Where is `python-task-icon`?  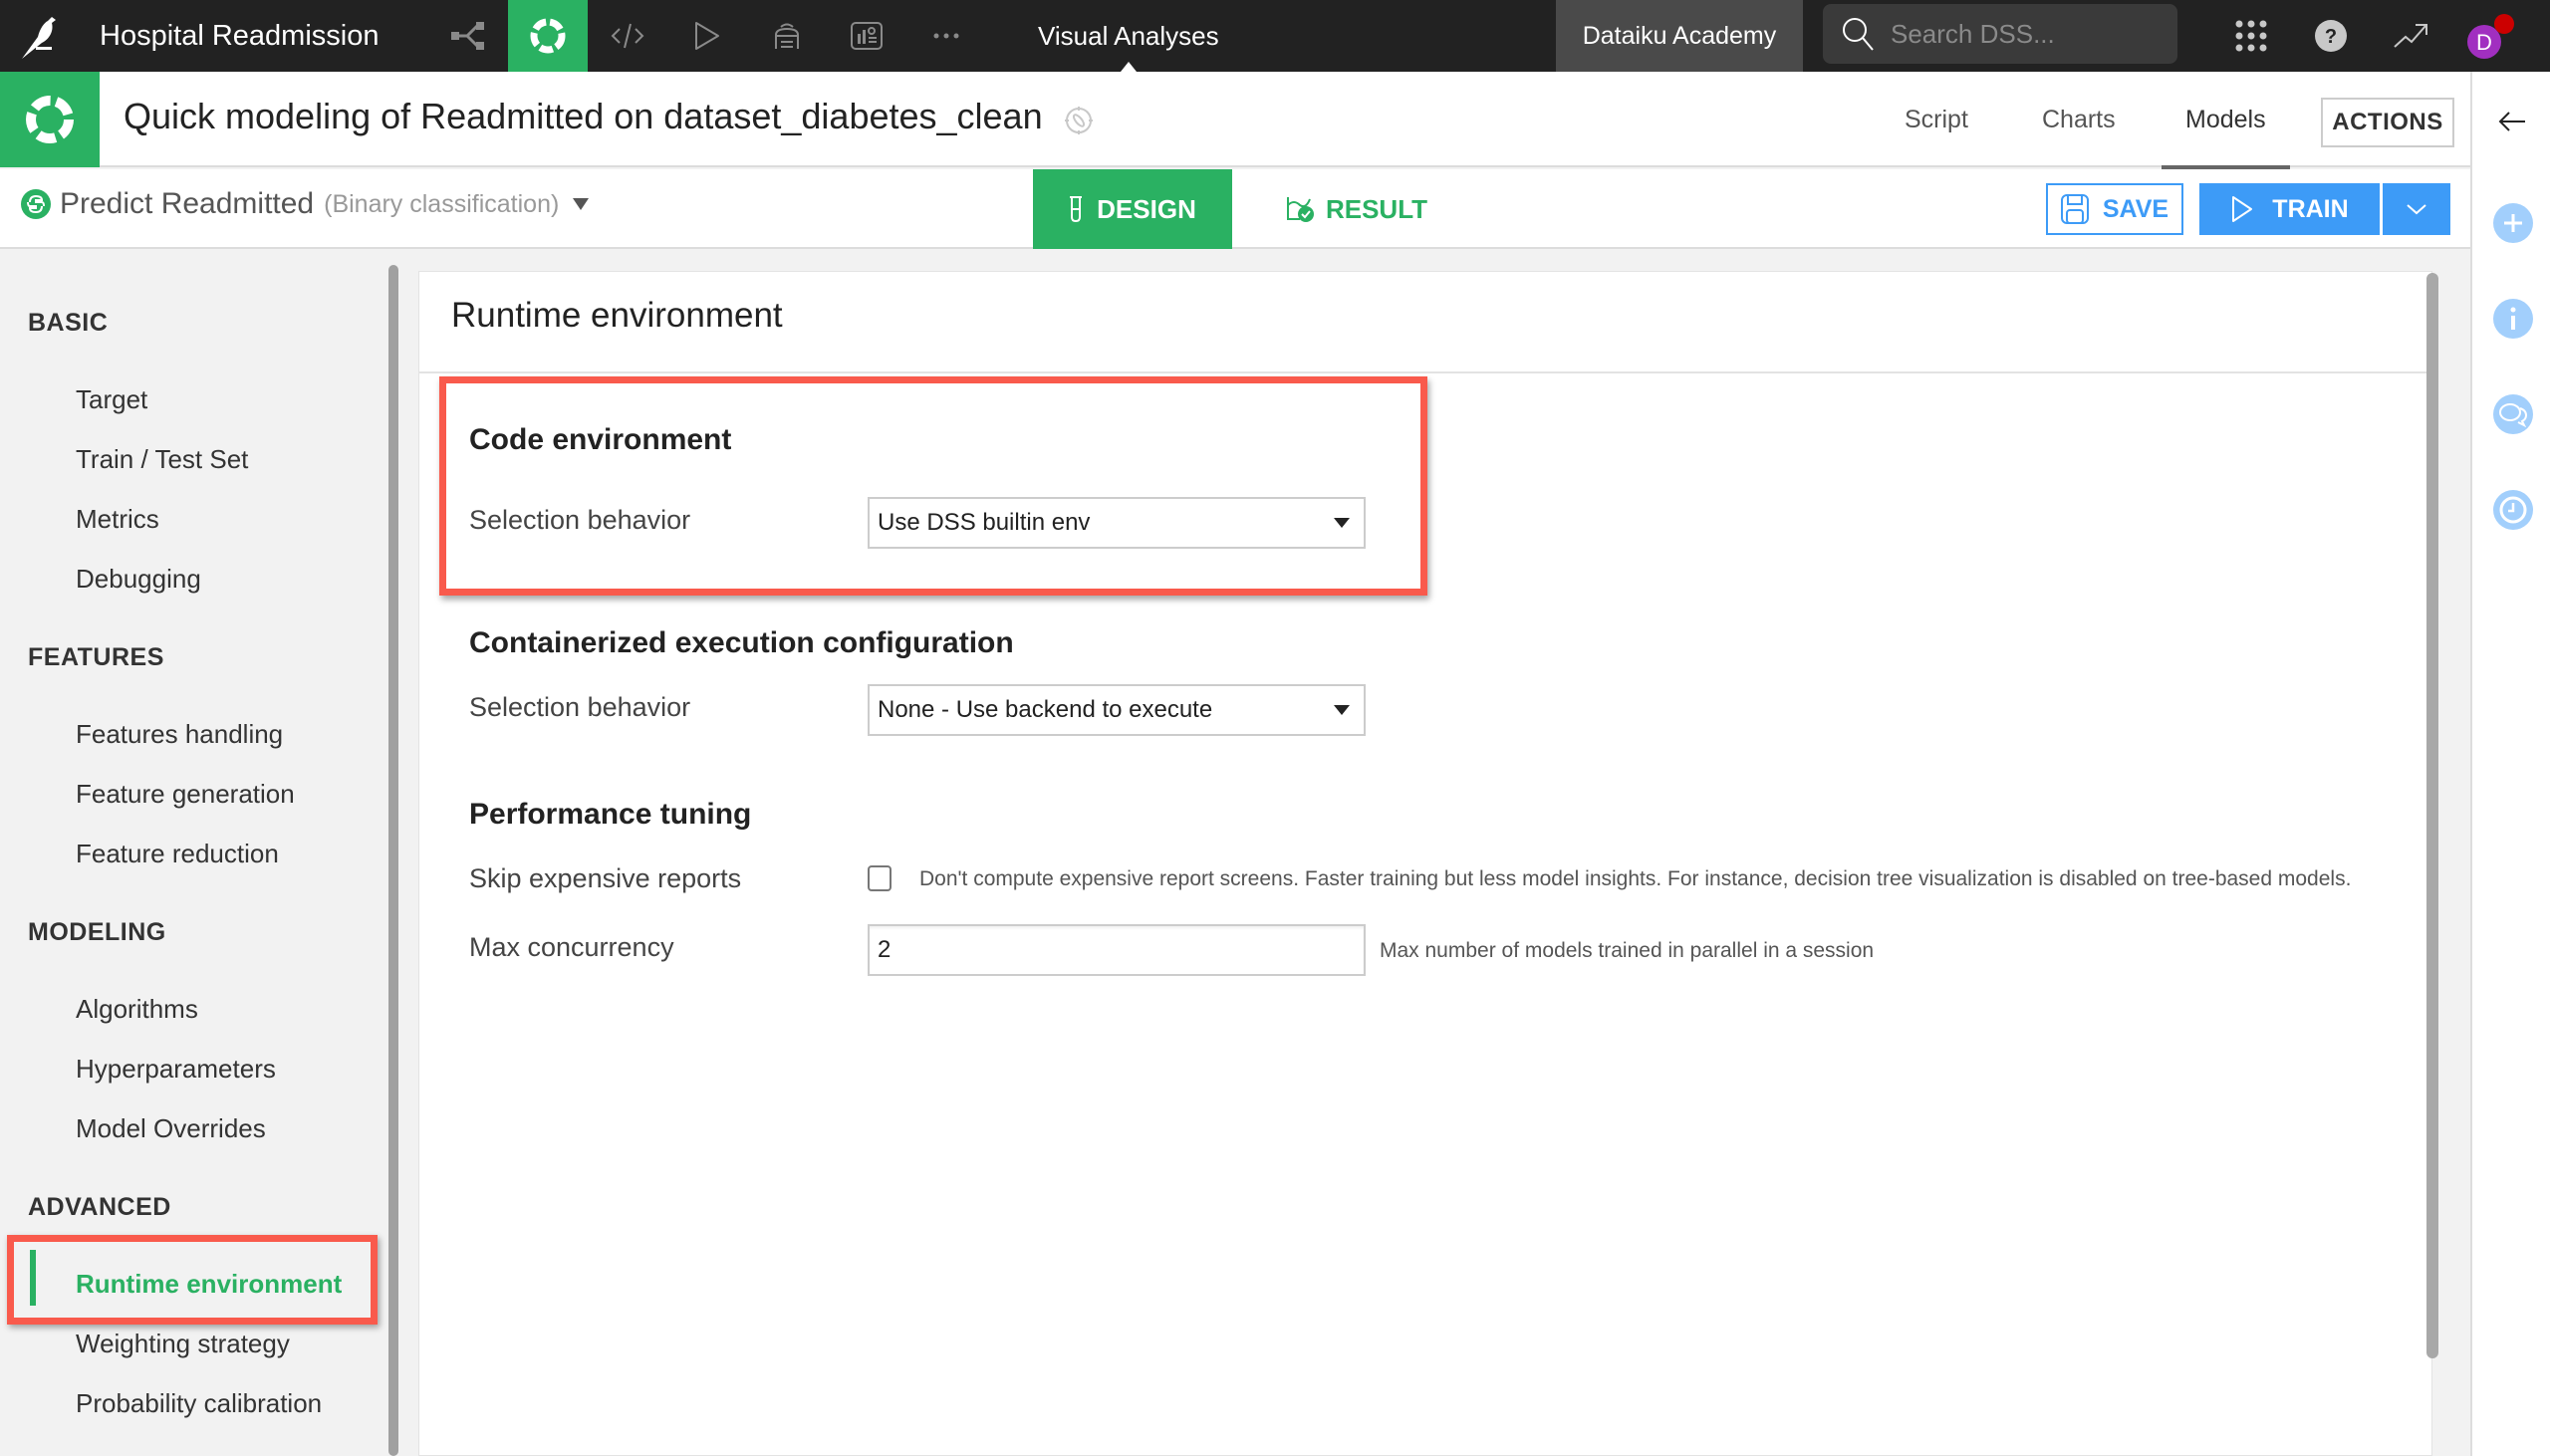 python-task-icon is located at coordinates (36, 204).